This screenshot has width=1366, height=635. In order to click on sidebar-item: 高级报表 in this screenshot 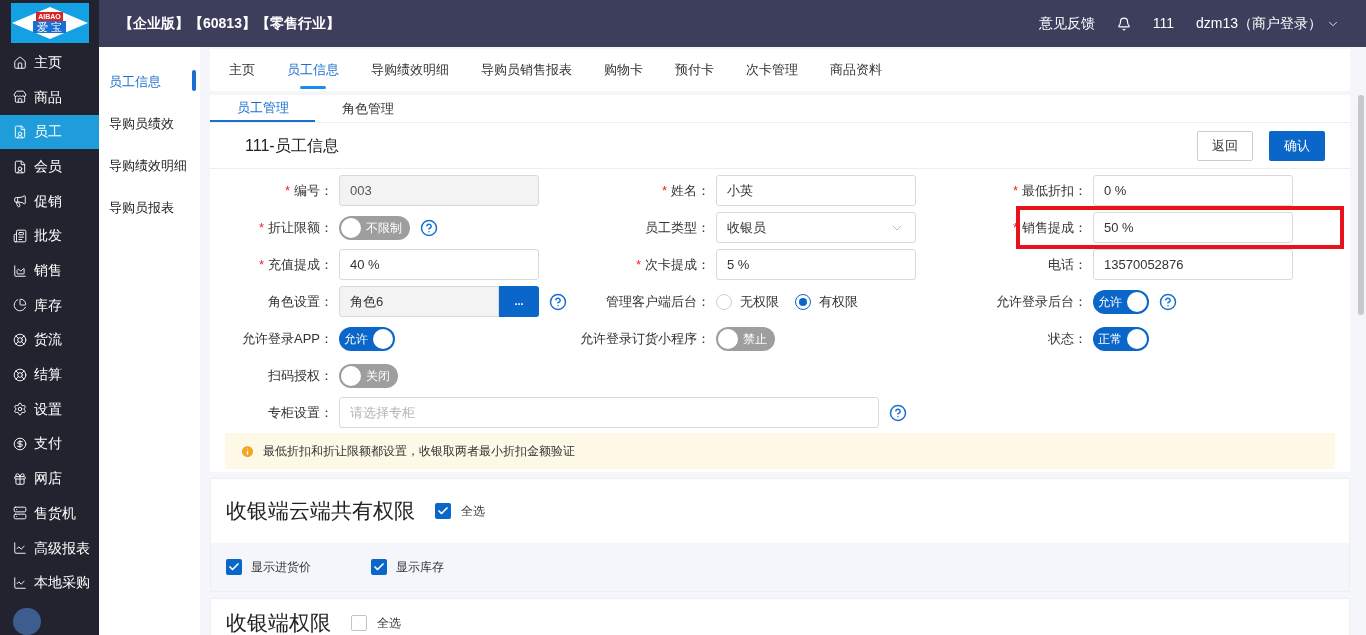, I will do `click(49, 548)`.